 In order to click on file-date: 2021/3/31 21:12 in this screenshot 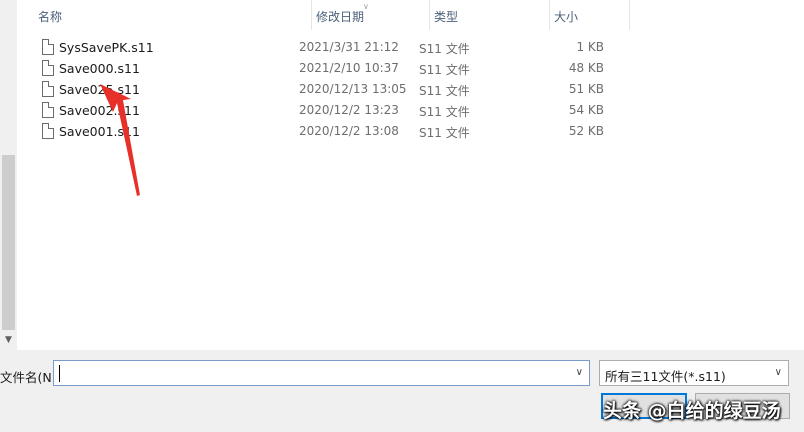, I will do `click(349, 47)`.